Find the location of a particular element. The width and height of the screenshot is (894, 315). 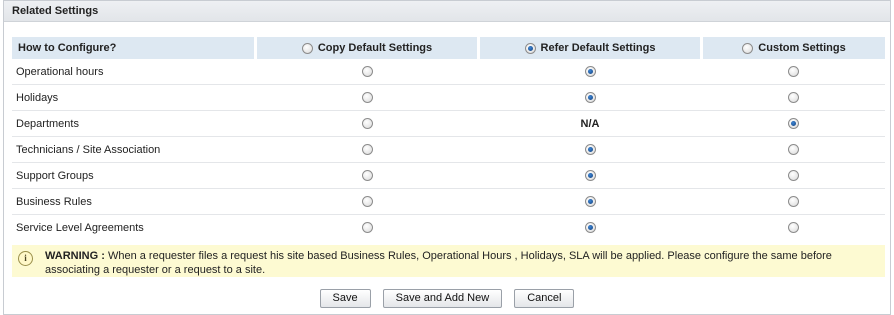

row-label: Service Level Agreements is located at coordinates (134, 227).